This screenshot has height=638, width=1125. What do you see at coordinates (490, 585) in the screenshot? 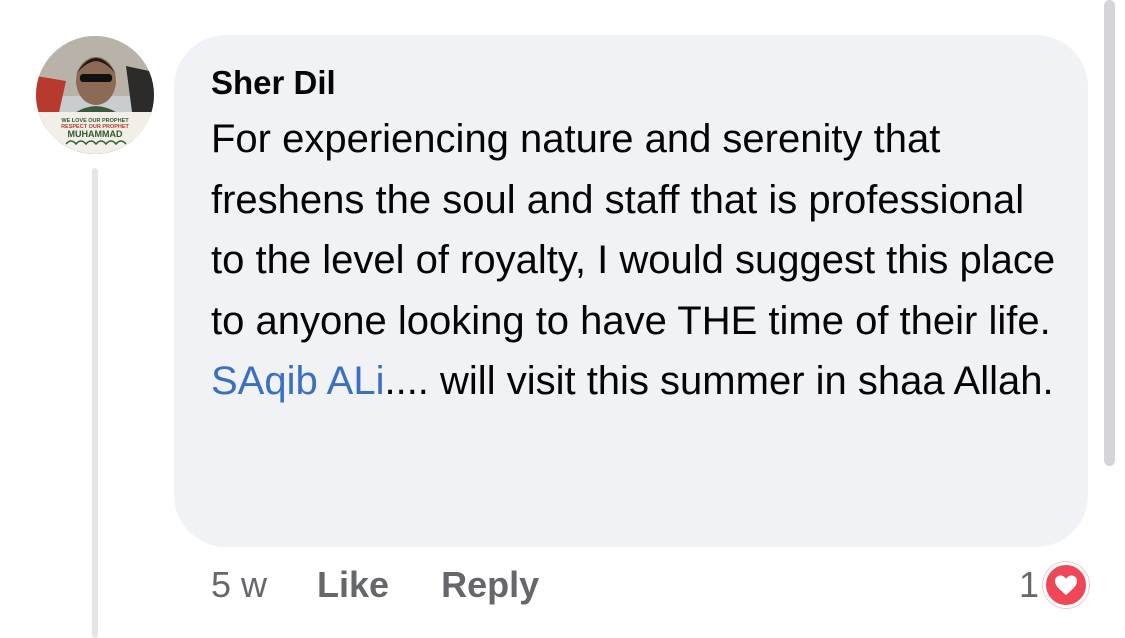
I see `reply-button: Reply` at bounding box center [490, 585].